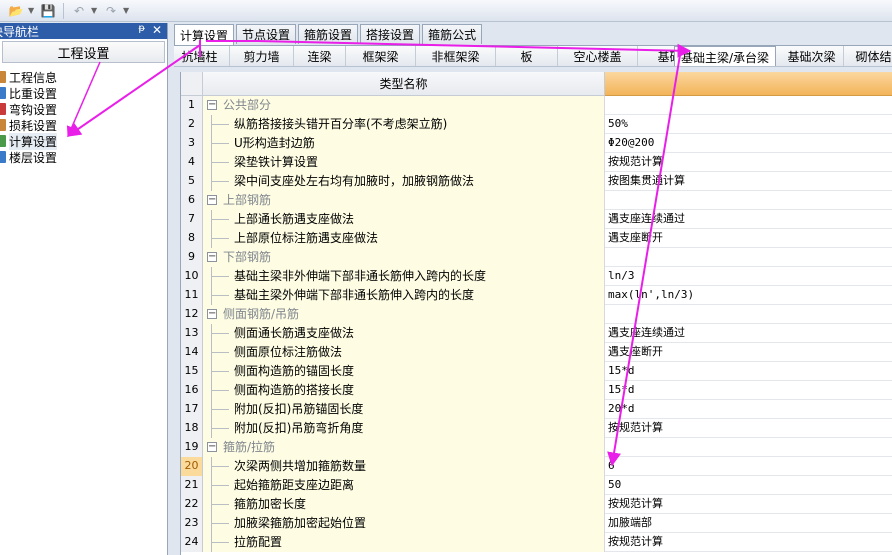  I want to click on setting-value-cell: 6, so click(748, 466).